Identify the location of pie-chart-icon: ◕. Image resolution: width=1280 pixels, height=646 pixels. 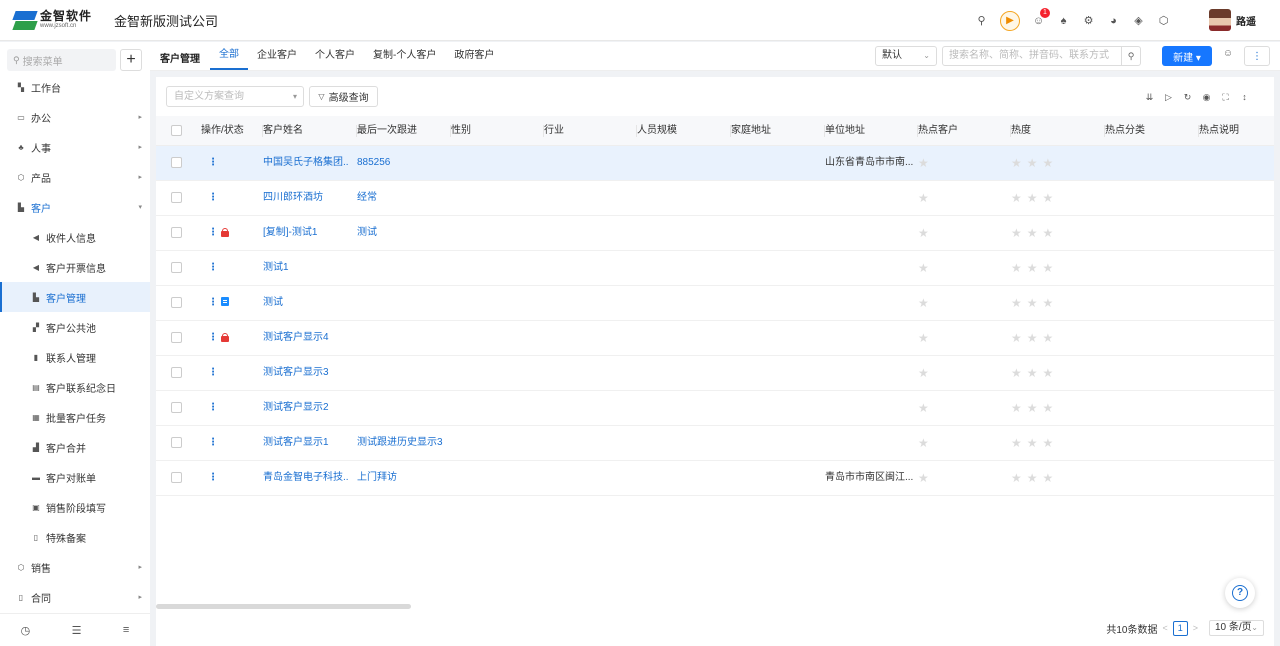
(1113, 20).